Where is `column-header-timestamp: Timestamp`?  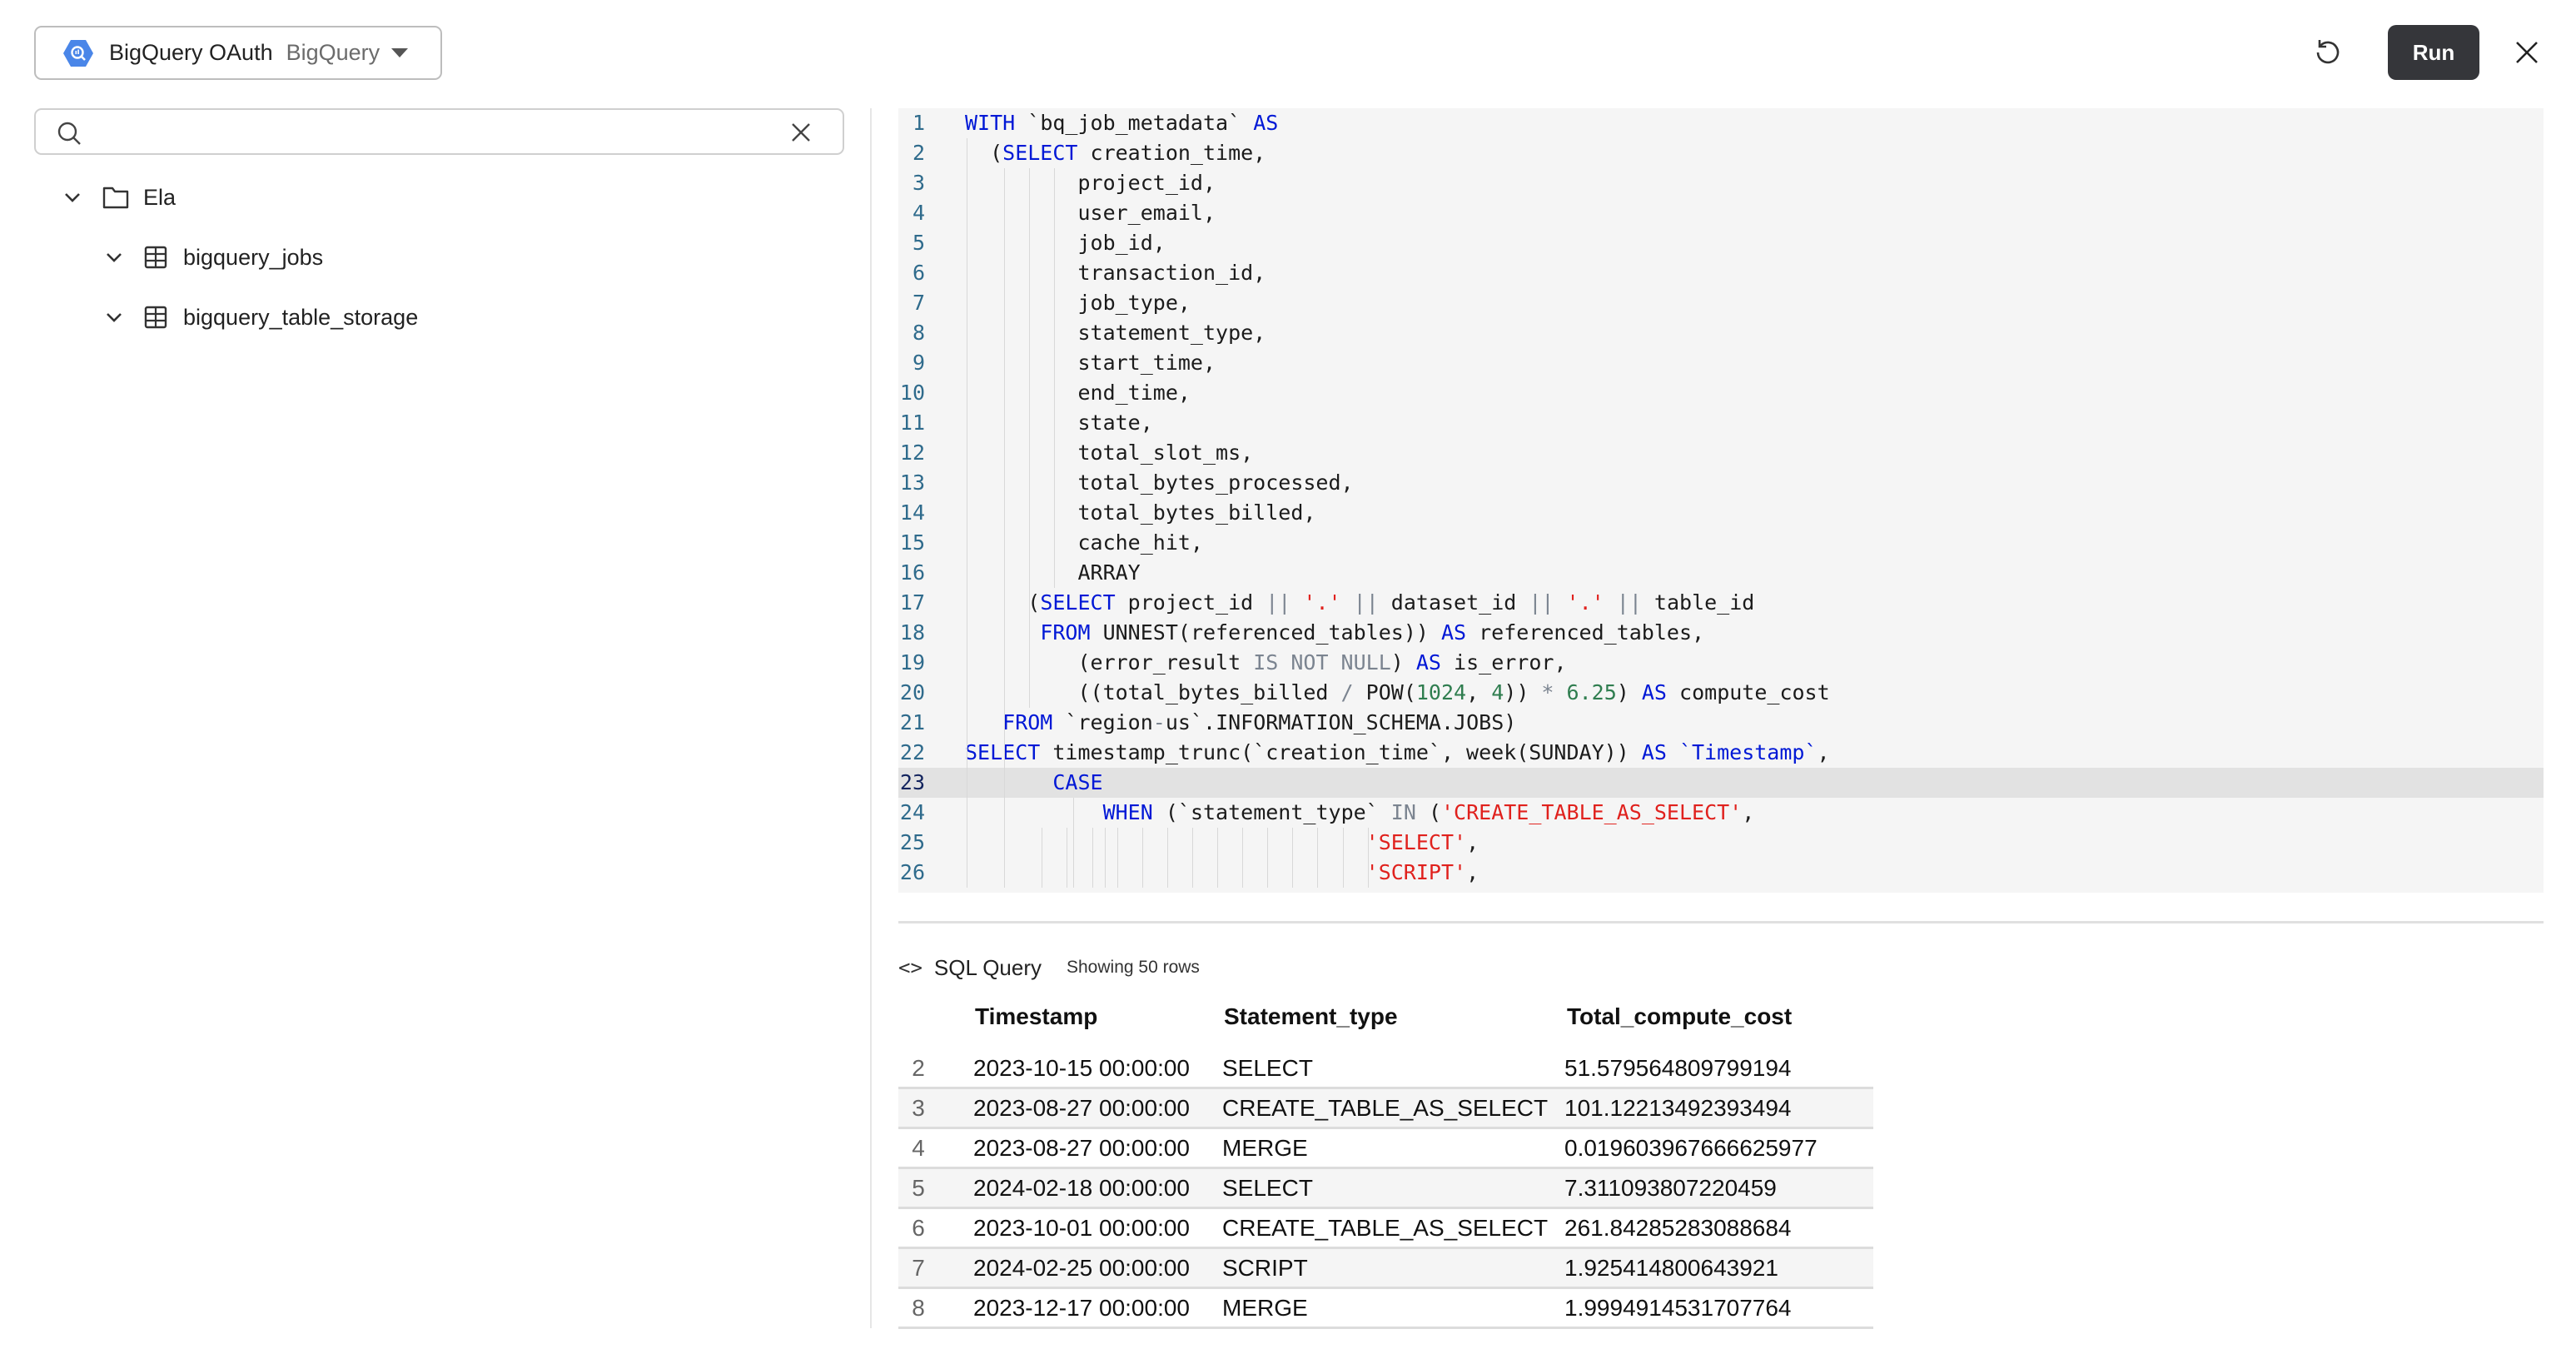
column-header-timestamp: Timestamp is located at coordinates (1036, 1017).